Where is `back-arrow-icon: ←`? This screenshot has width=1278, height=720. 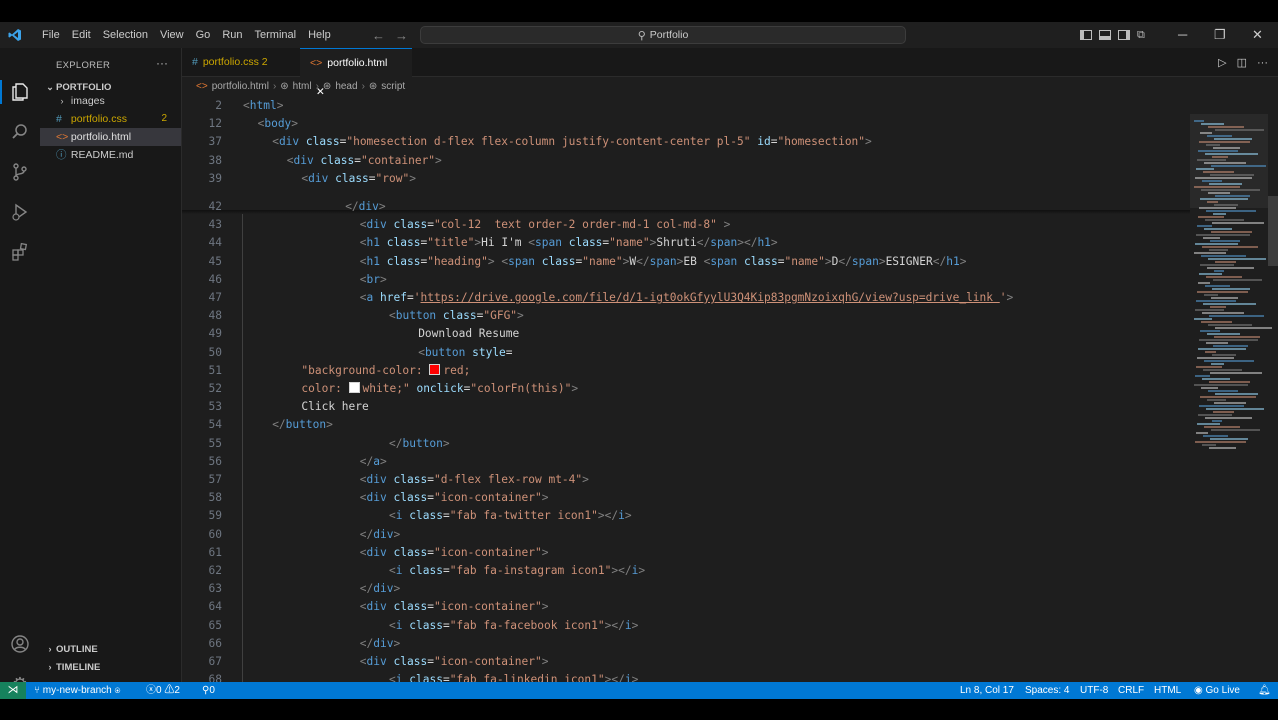 back-arrow-icon: ← is located at coordinates (378, 35).